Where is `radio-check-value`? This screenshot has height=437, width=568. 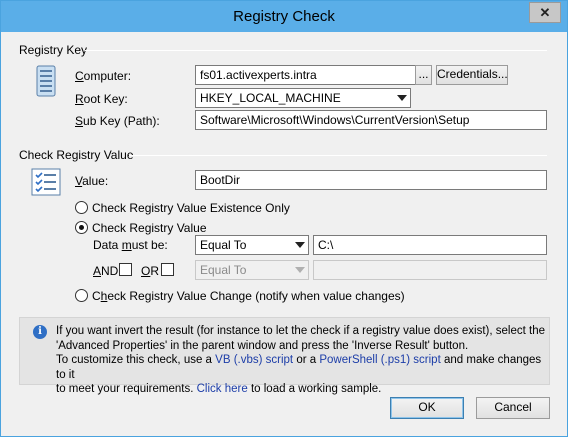
radio-check-value is located at coordinates (81, 227).